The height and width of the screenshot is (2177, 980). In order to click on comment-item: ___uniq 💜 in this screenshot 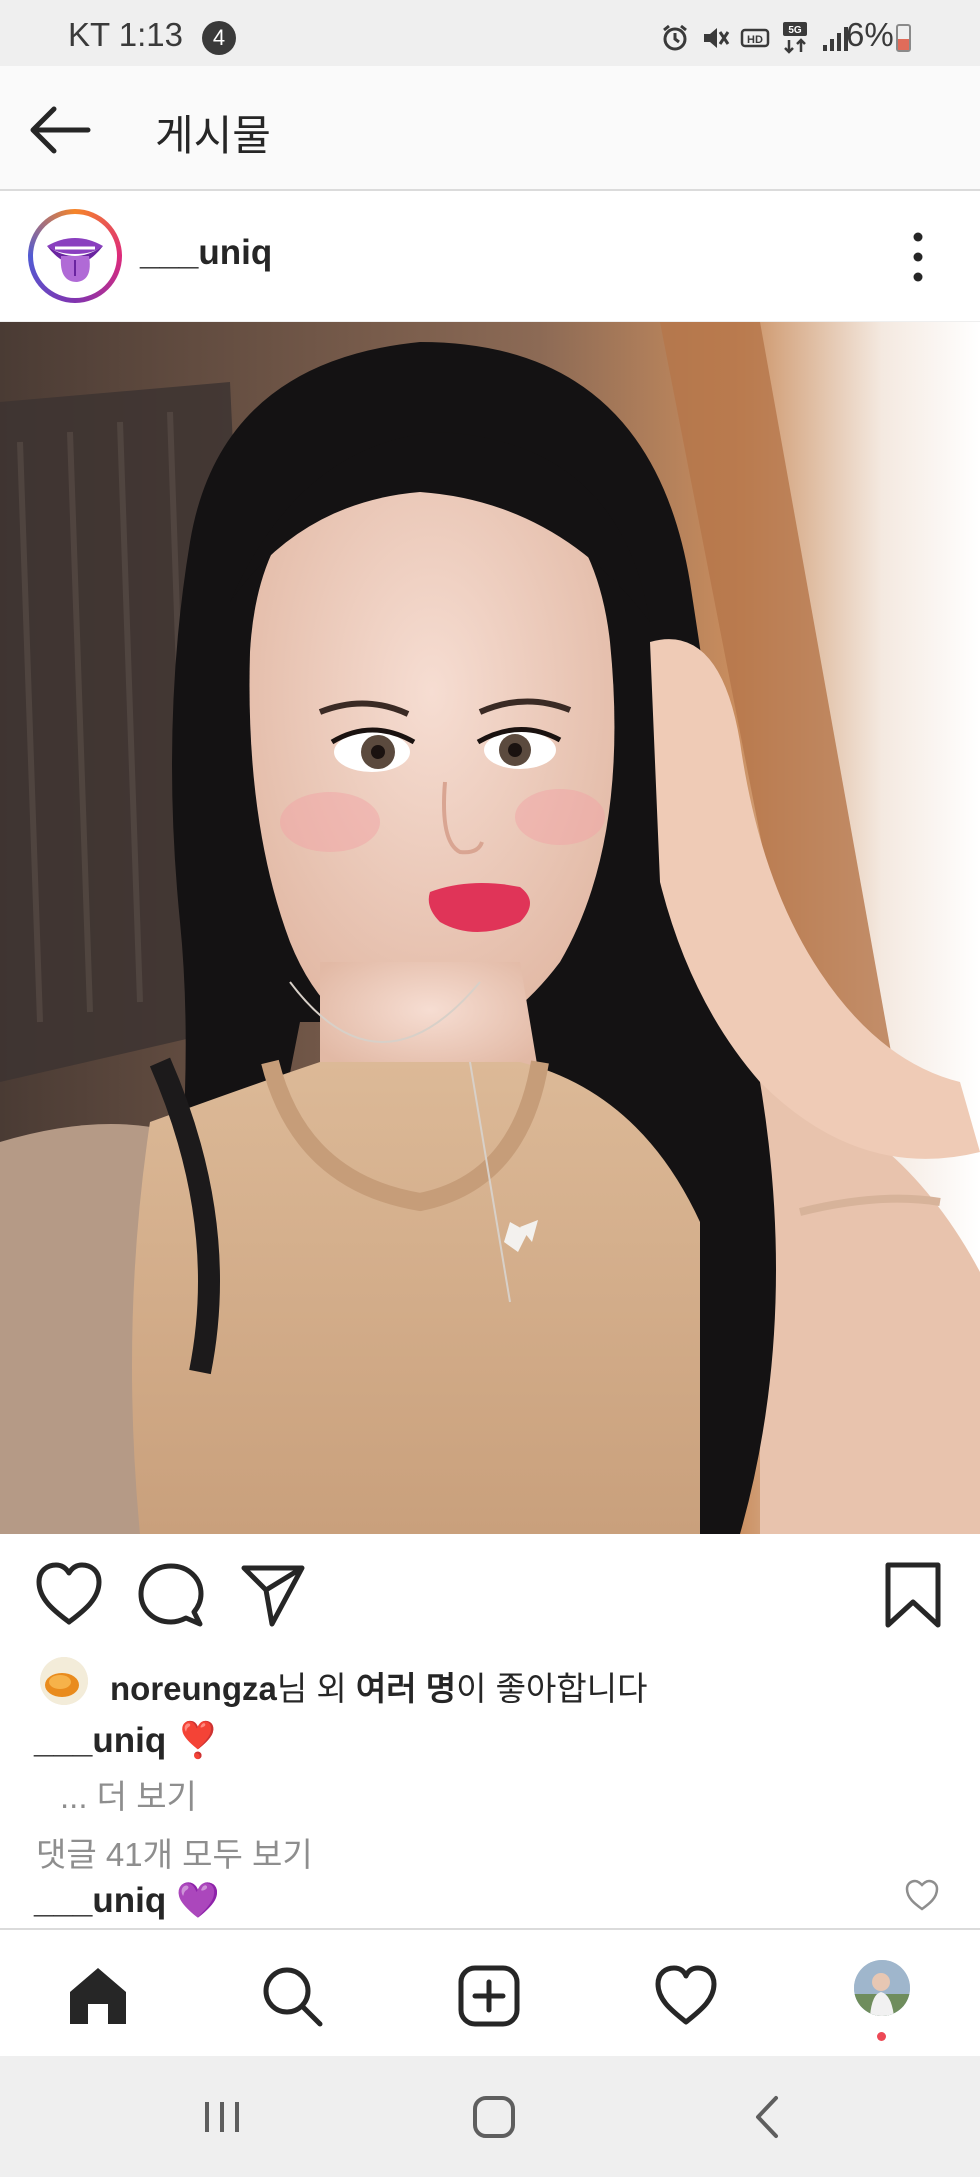, I will do `click(127, 1900)`.